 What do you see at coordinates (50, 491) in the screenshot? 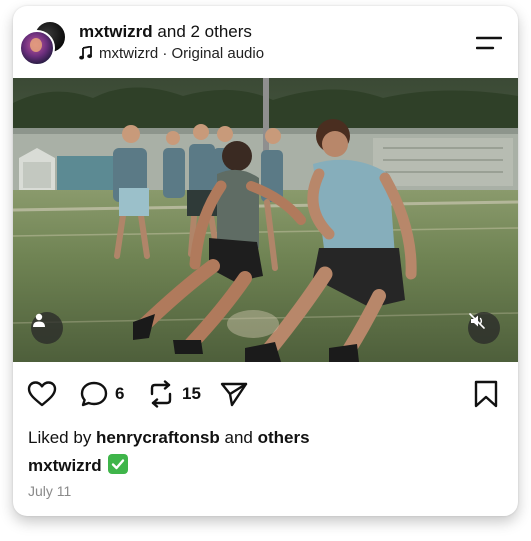
I see `post-date: July 11` at bounding box center [50, 491].